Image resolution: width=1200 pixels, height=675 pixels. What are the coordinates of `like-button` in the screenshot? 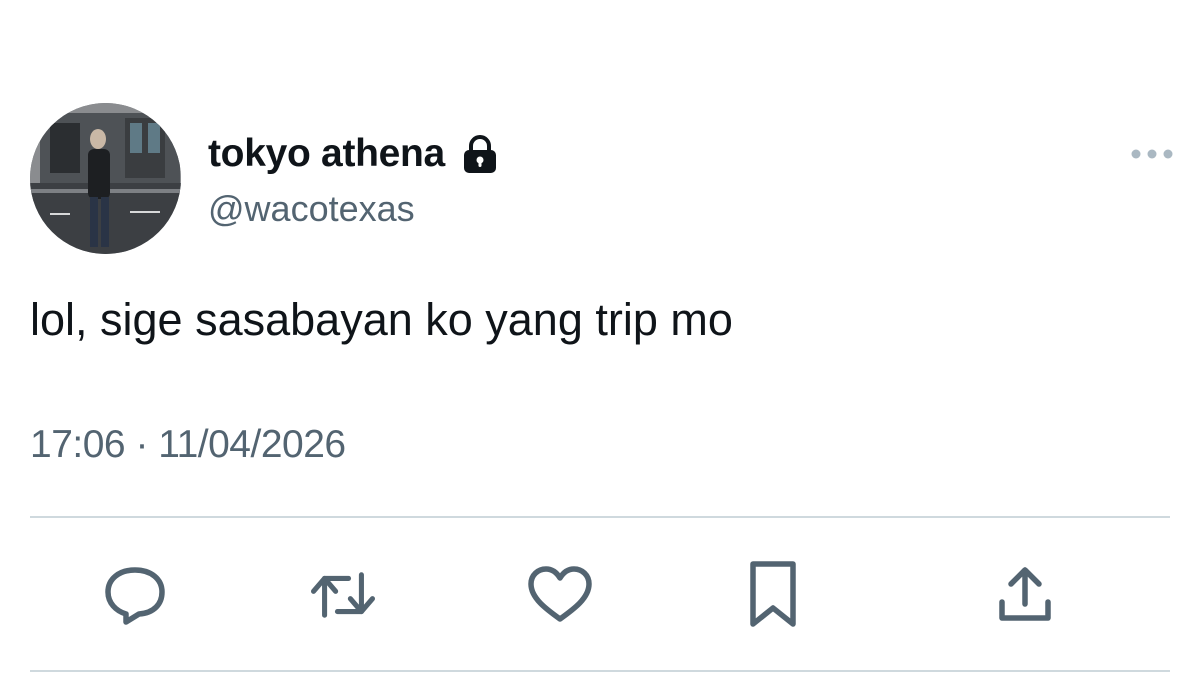 It's located at (560, 595).